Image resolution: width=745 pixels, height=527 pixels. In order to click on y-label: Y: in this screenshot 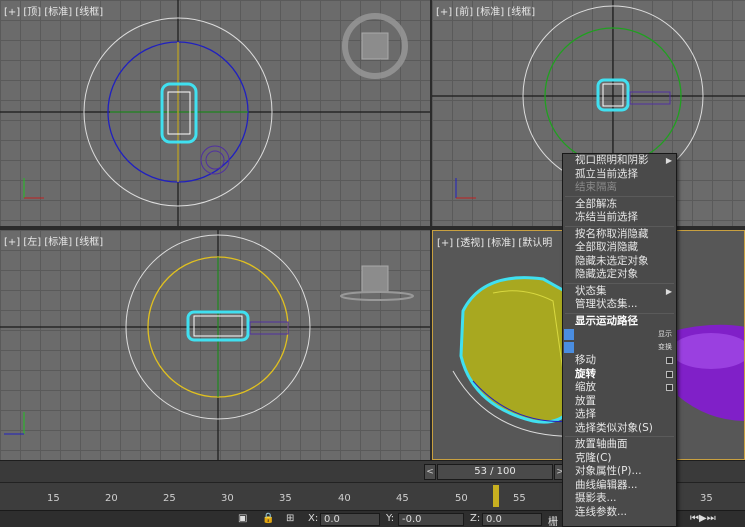, I will do `click(390, 518)`.